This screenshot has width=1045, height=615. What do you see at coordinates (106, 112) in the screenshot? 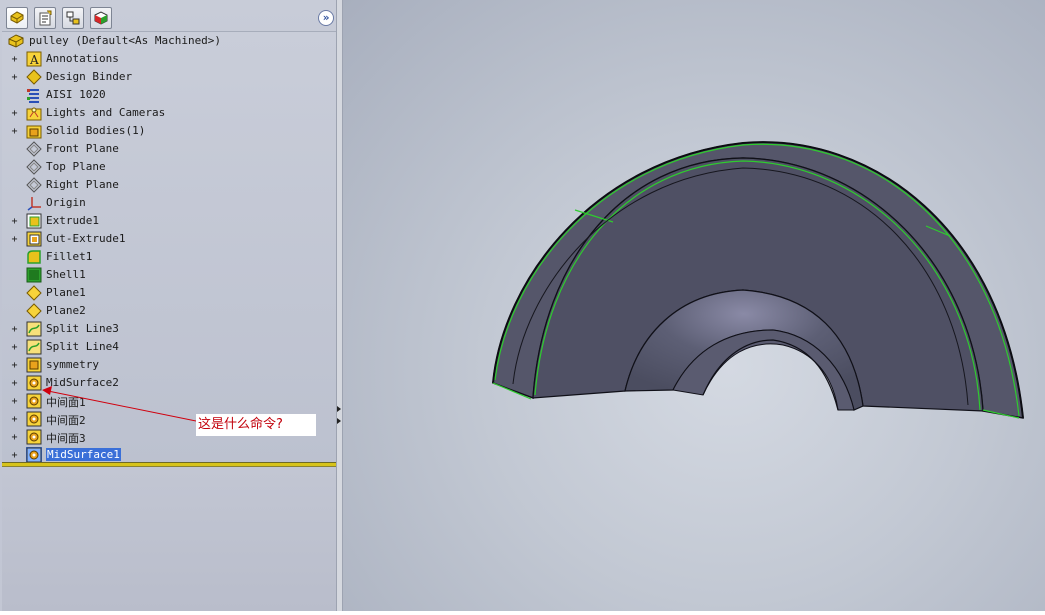
I see `tree-item-label: Lights and Cameras` at bounding box center [106, 112].